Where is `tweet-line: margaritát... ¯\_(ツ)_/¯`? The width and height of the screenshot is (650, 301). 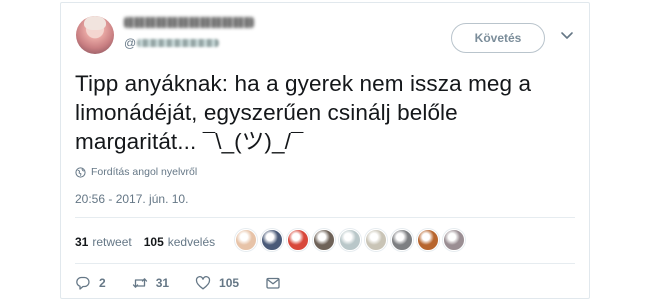
tweet-line: margaritát... ¯\_(ツ)_/¯ is located at coordinates (189, 141).